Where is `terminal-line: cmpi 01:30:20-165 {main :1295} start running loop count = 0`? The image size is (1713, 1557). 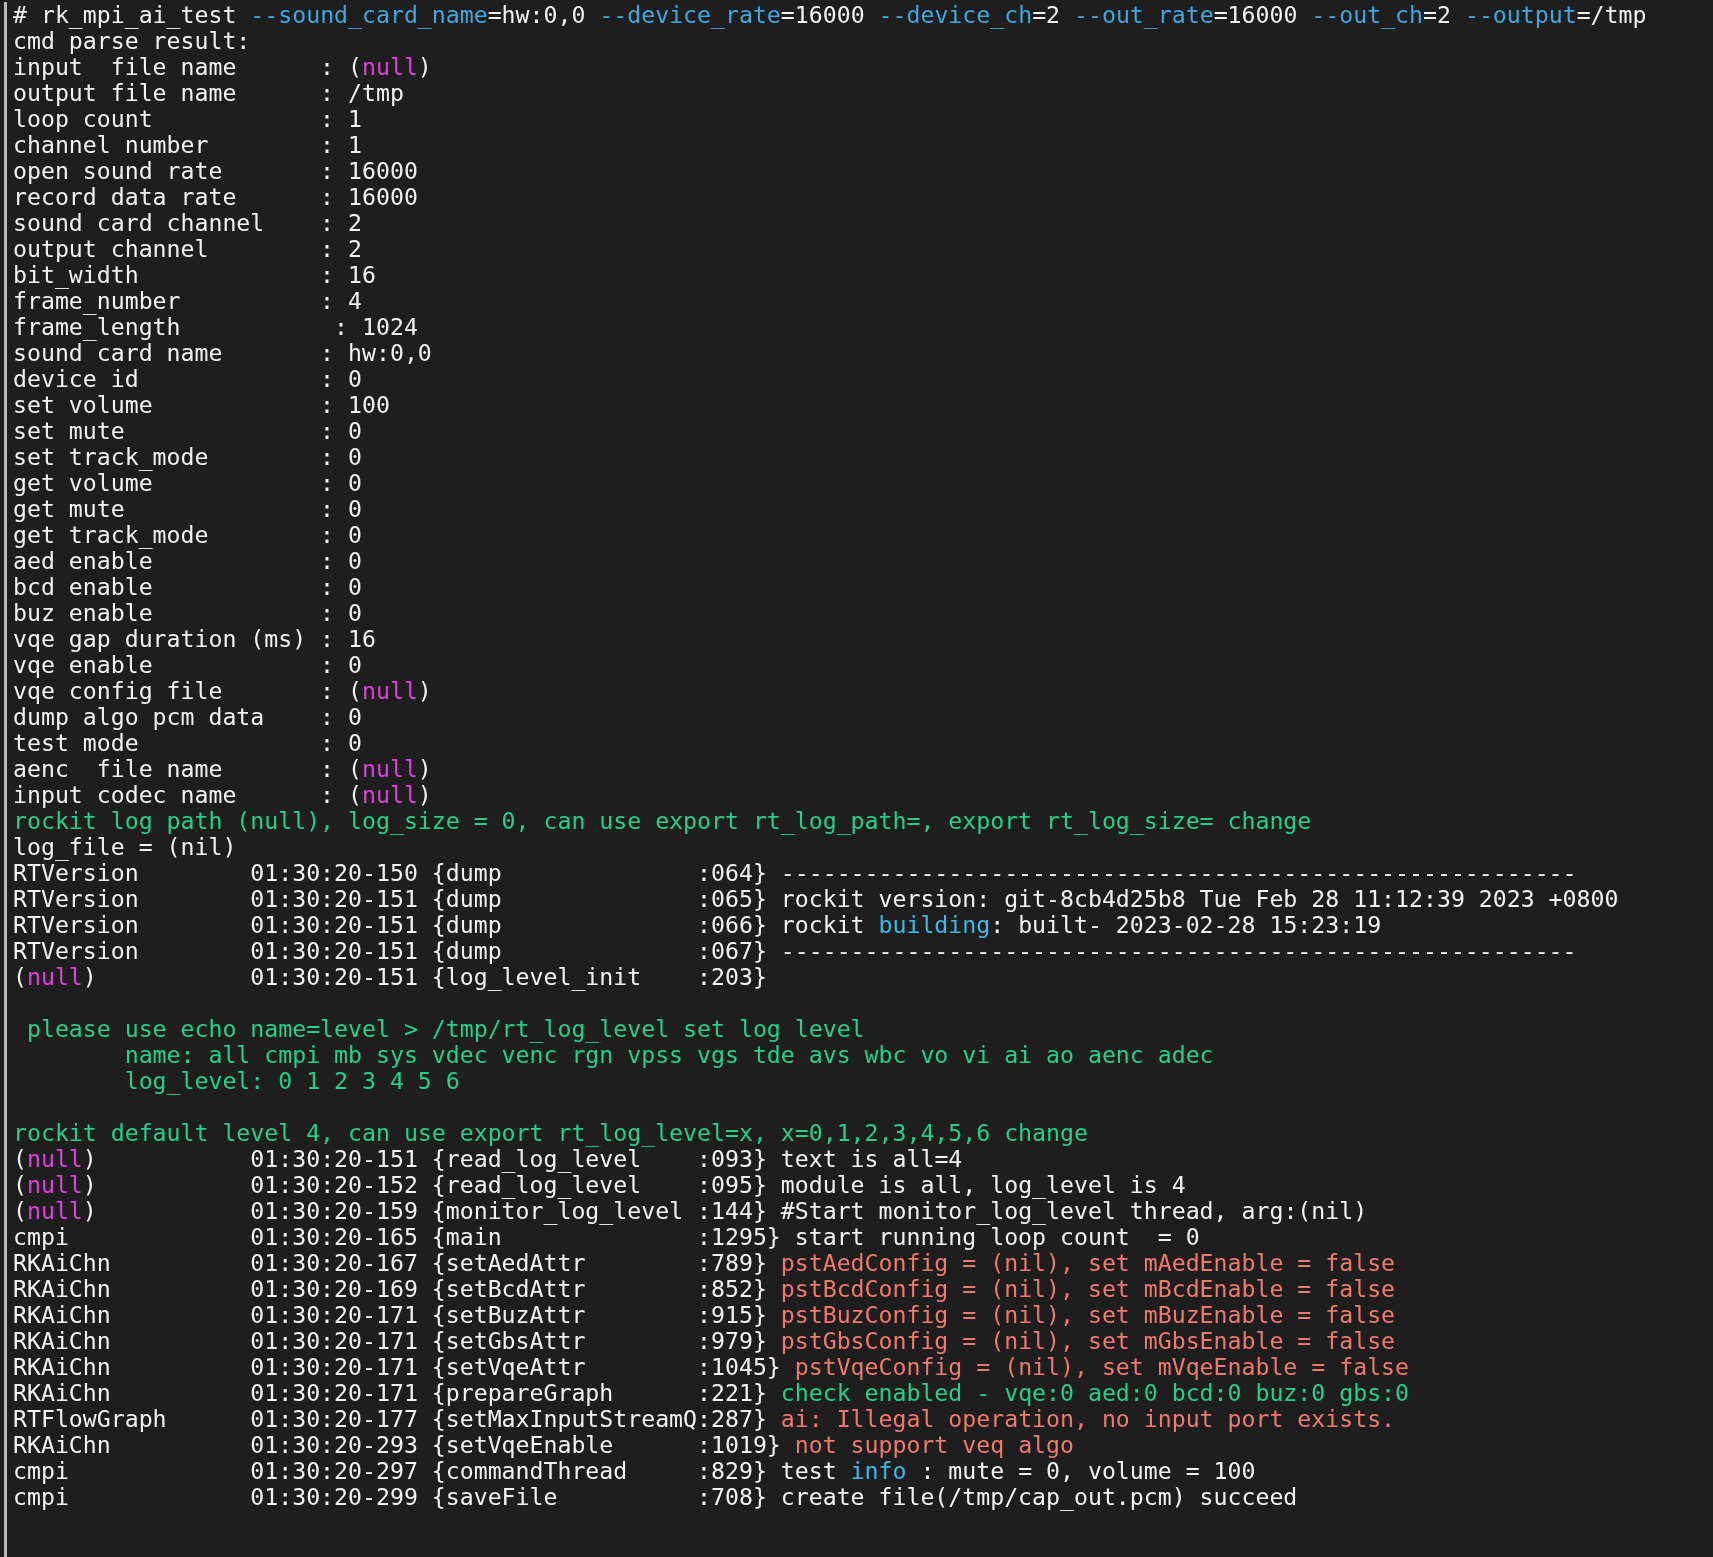
terminal-line: cmpi 01:30:20-165 {main :1295} start running loop count = 0 is located at coordinates (607, 1237).